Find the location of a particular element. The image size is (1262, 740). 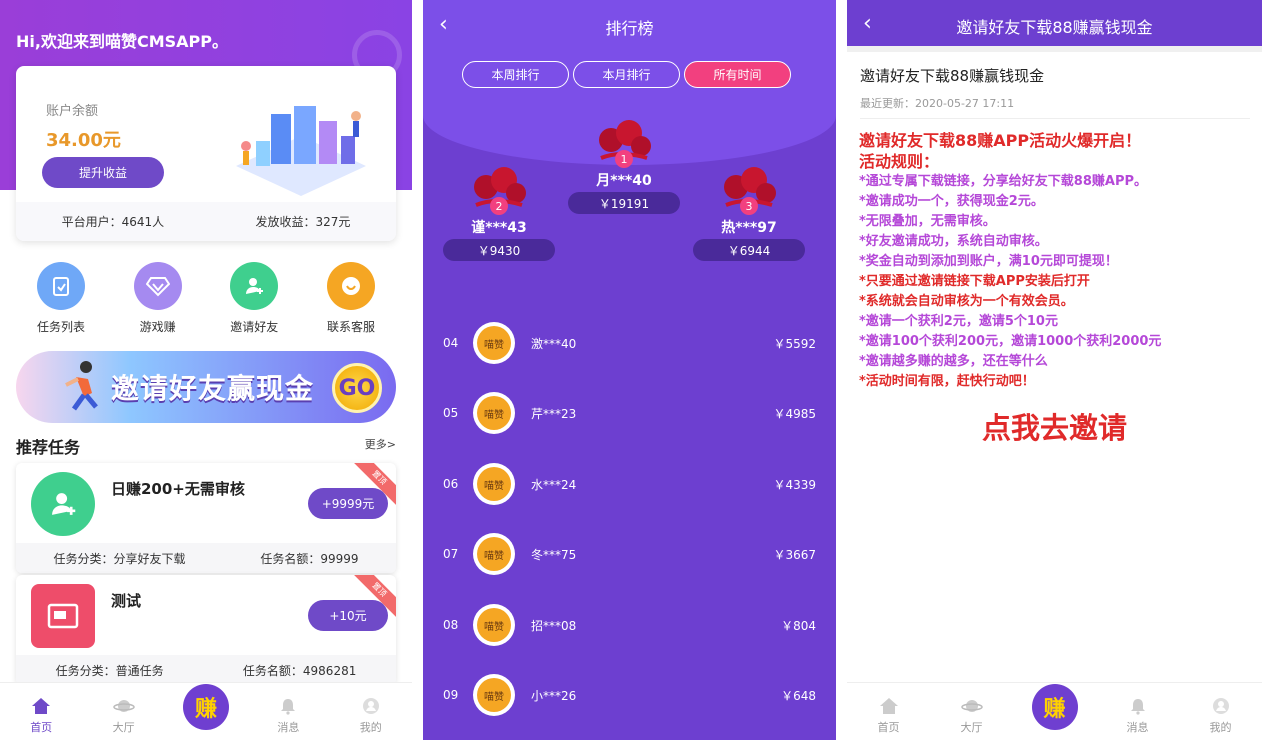

rank-name: 招***08 is located at coordinates (554, 625).